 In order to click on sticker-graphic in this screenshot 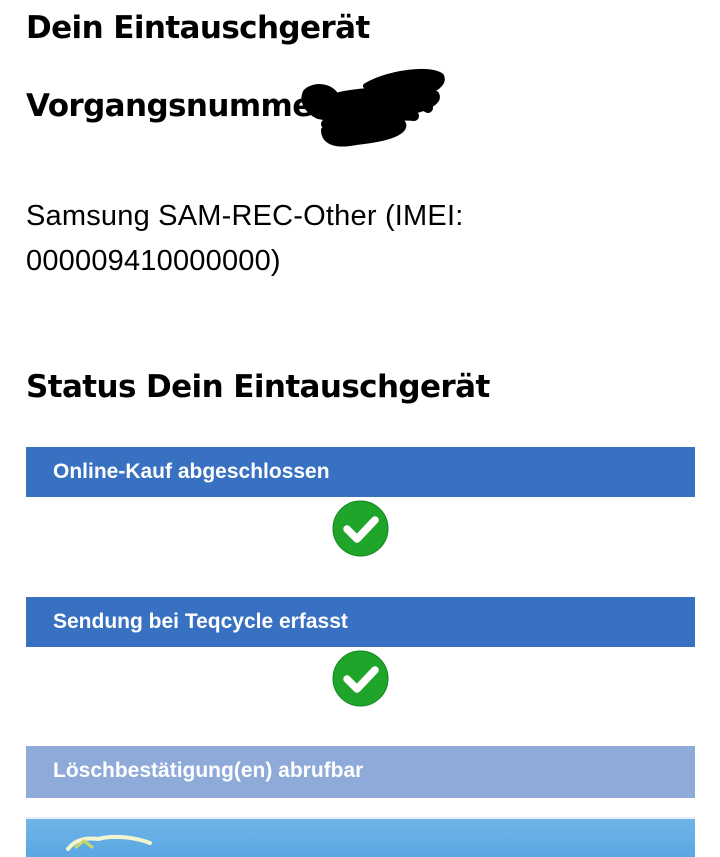, I will do `click(109, 842)`.